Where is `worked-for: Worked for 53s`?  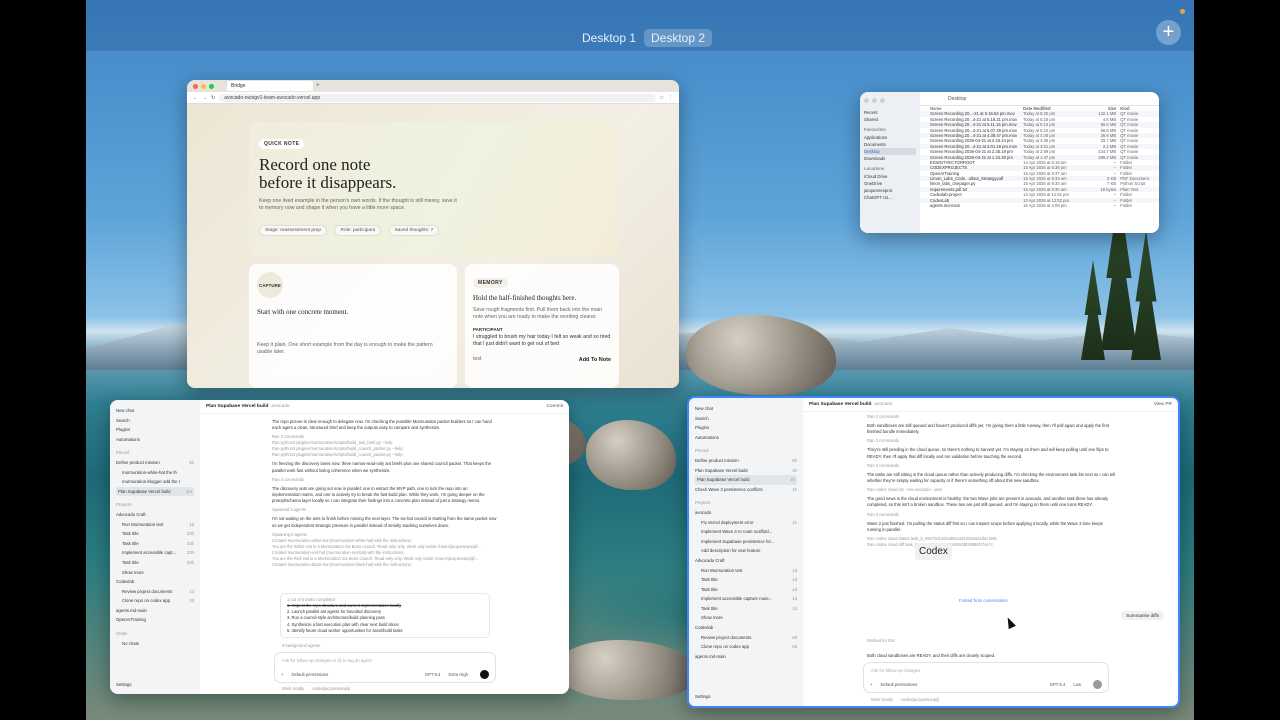
worked-for: Worked for 53s is located at coordinates (881, 641).